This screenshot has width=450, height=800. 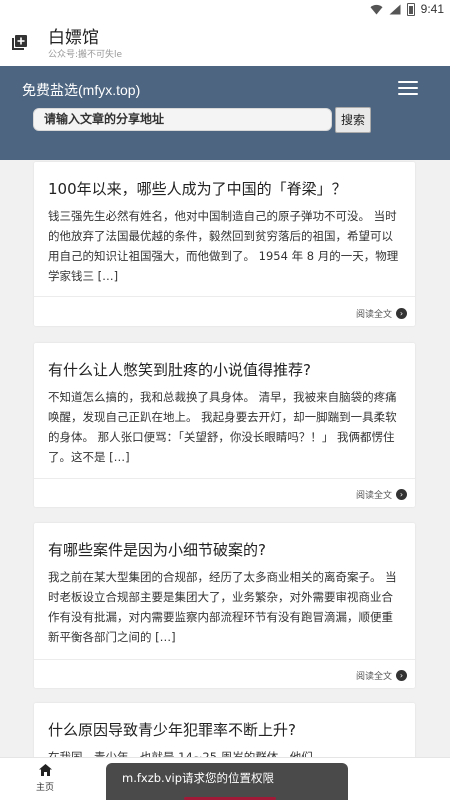 What do you see at coordinates (172, 729) in the screenshot?
I see `article-title: 什么原因导致青少年犯罪率不断上升?` at bounding box center [172, 729].